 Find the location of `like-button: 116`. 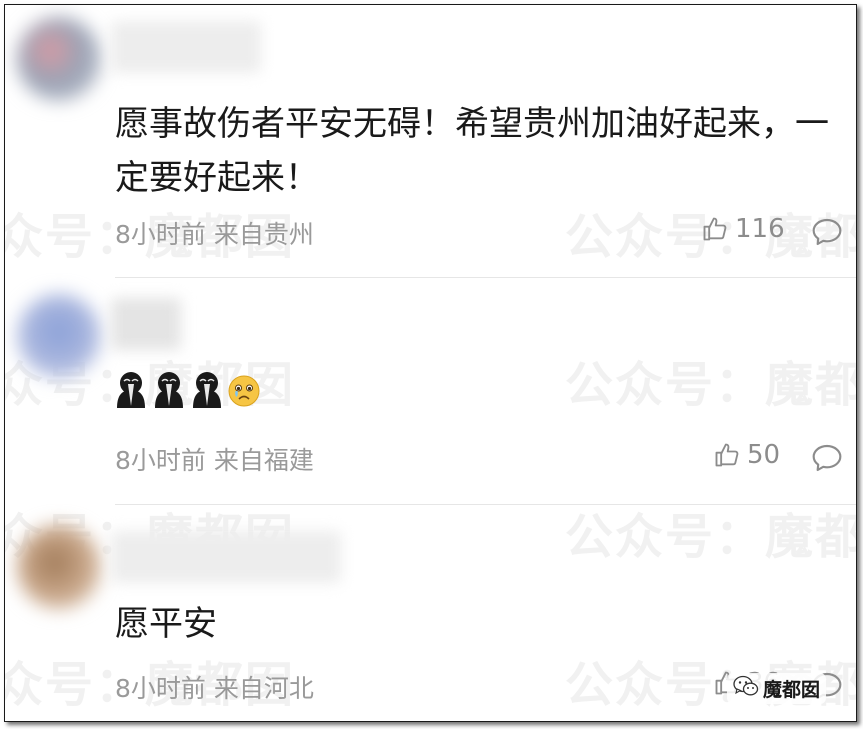

like-button: 116 is located at coordinates (743, 229).